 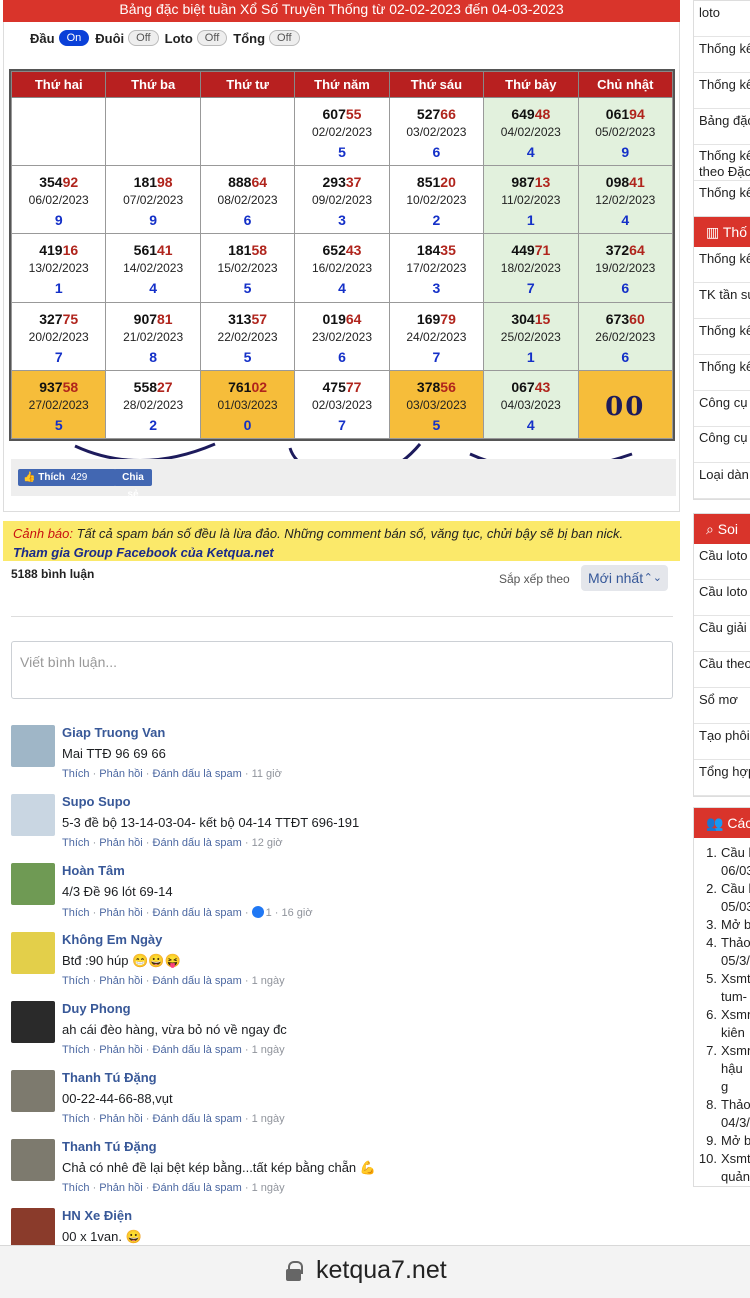 What do you see at coordinates (722, 127) in the screenshot?
I see `sidebar-link: Bảng đặc` at bounding box center [722, 127].